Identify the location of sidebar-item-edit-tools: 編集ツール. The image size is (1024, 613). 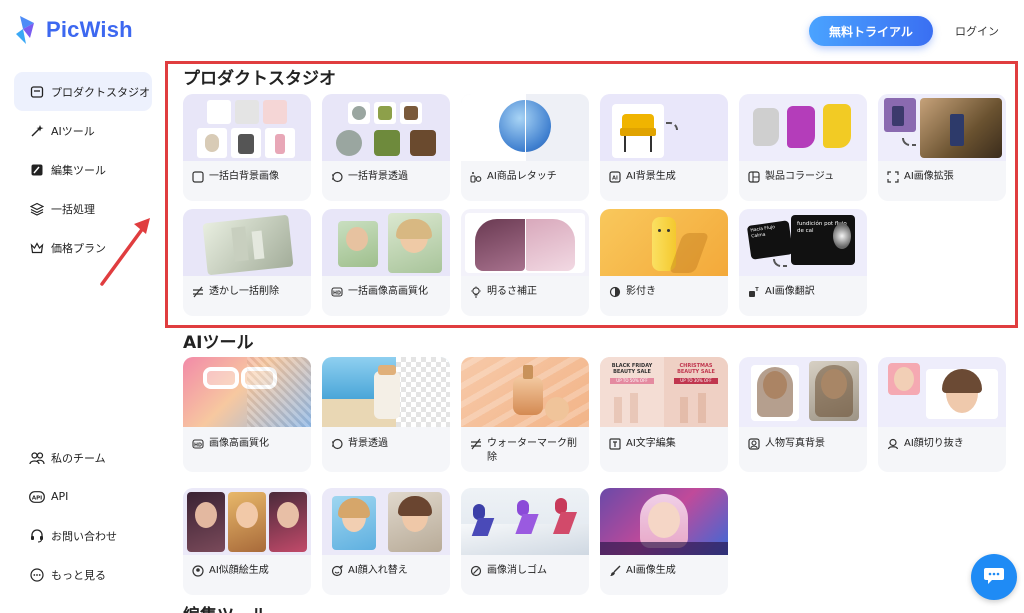
(83, 169).